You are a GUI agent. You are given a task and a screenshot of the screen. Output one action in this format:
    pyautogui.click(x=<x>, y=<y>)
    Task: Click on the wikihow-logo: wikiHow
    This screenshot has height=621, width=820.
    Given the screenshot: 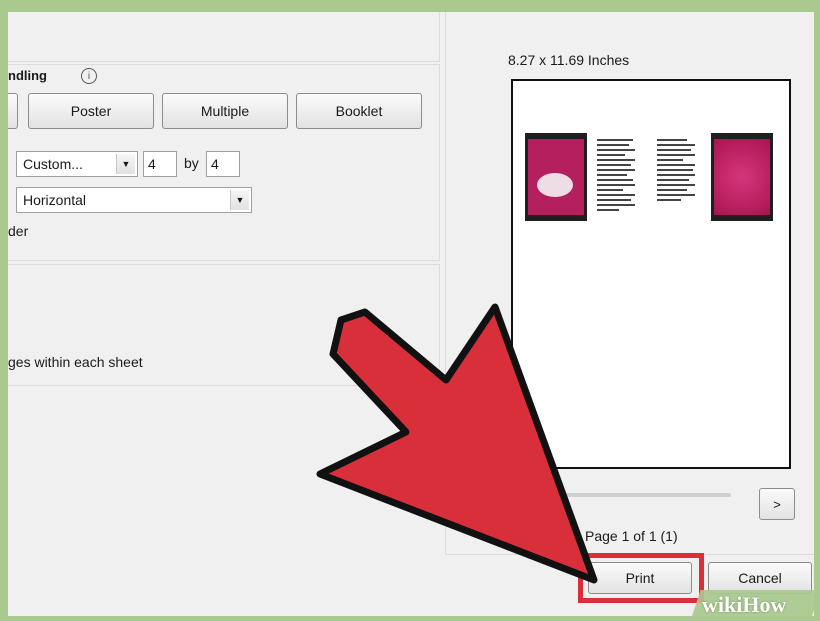 What is the action you would take?
    pyautogui.click(x=744, y=604)
    